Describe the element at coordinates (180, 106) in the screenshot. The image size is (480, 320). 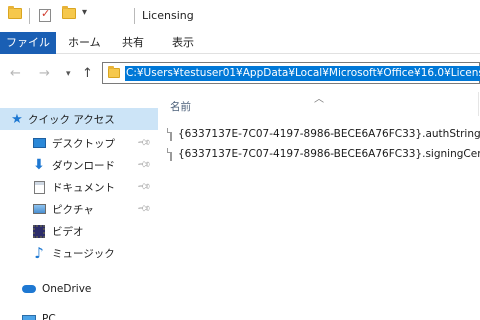
I see `column-header-name: 名前` at that location.